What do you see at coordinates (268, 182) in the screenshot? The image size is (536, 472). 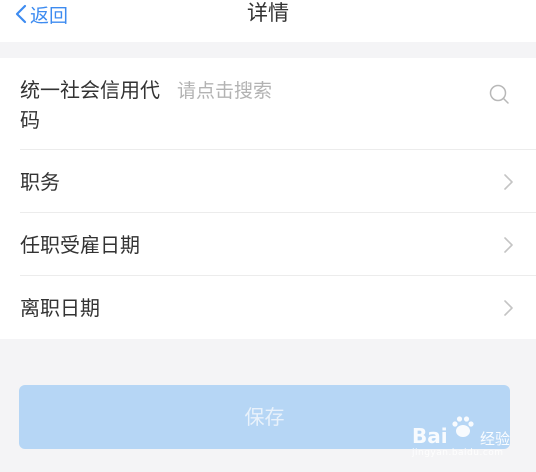 I see `duty-row: 职务` at bounding box center [268, 182].